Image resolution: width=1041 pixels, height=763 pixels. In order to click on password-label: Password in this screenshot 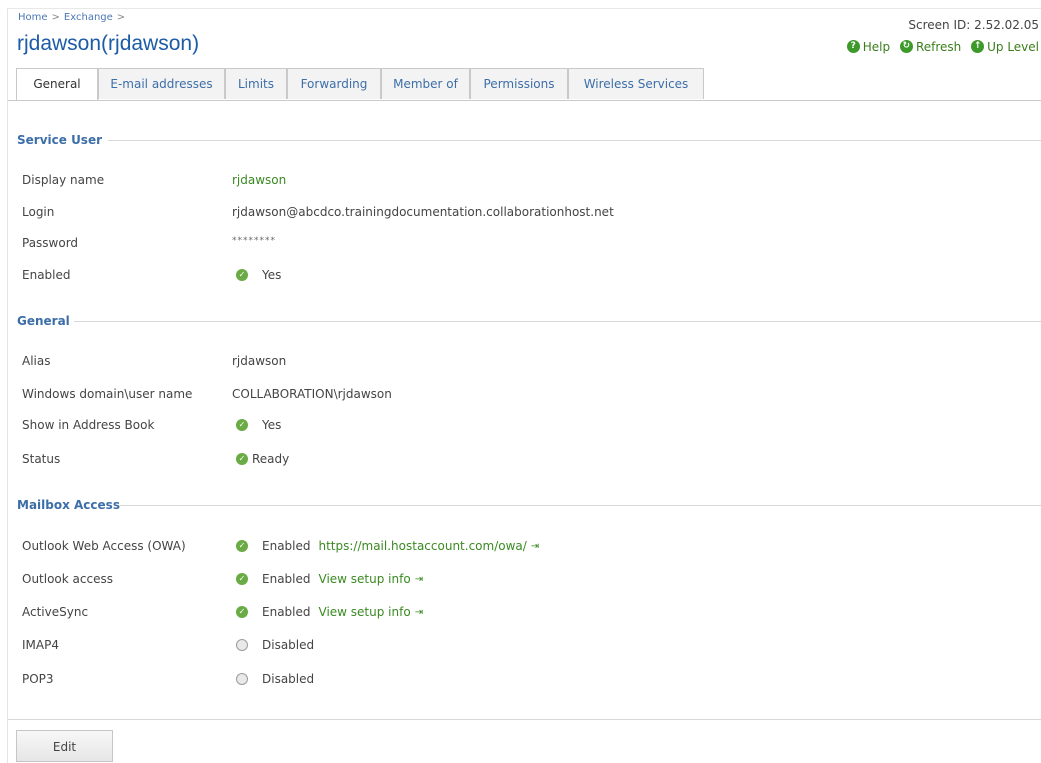, I will do `click(50, 243)`.